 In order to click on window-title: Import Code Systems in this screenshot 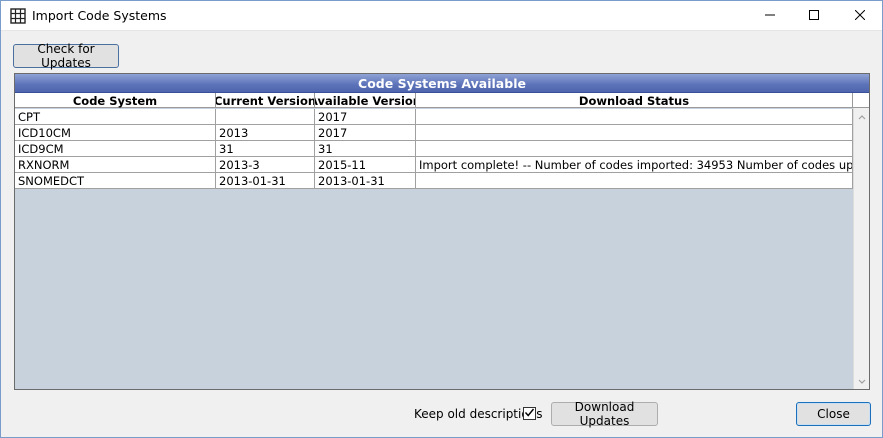, I will do `click(99, 15)`.